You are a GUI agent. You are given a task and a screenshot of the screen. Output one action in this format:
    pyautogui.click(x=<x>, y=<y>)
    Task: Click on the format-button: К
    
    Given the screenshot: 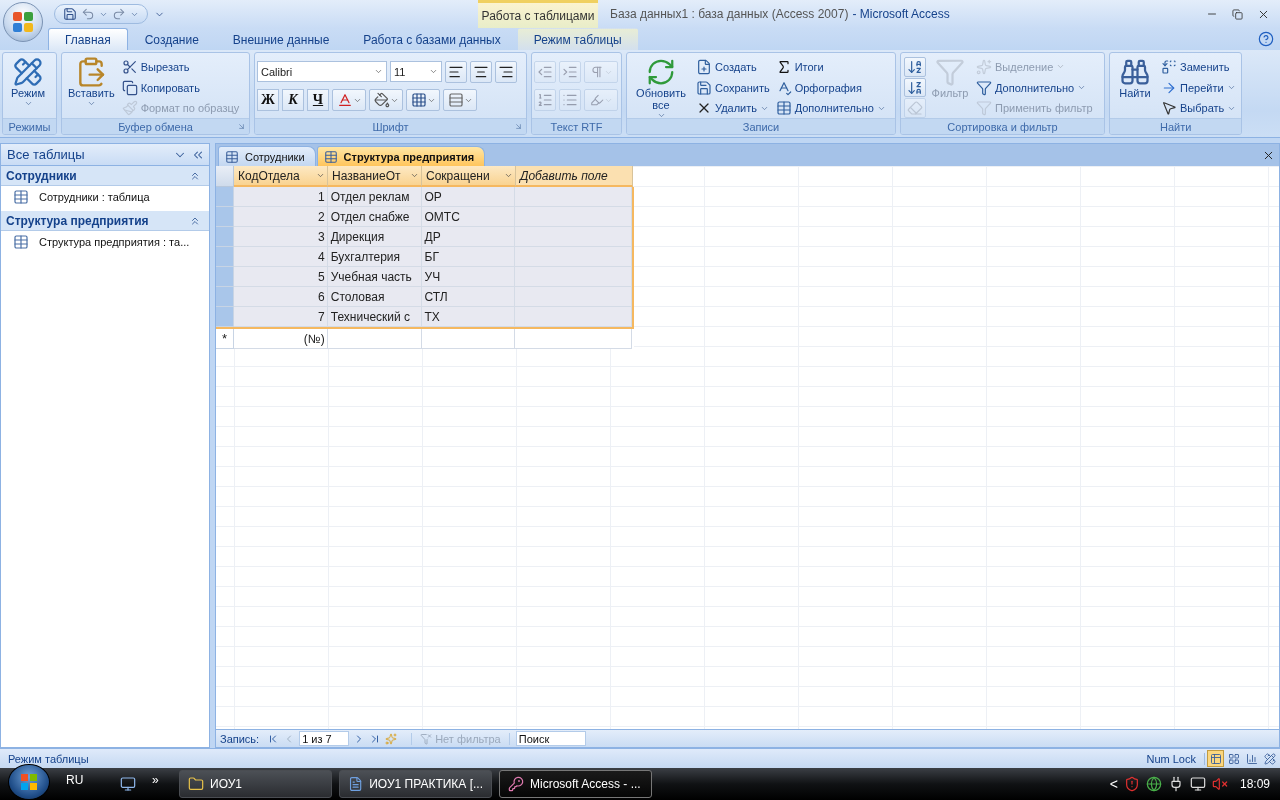 What is the action you would take?
    pyautogui.click(x=293, y=100)
    